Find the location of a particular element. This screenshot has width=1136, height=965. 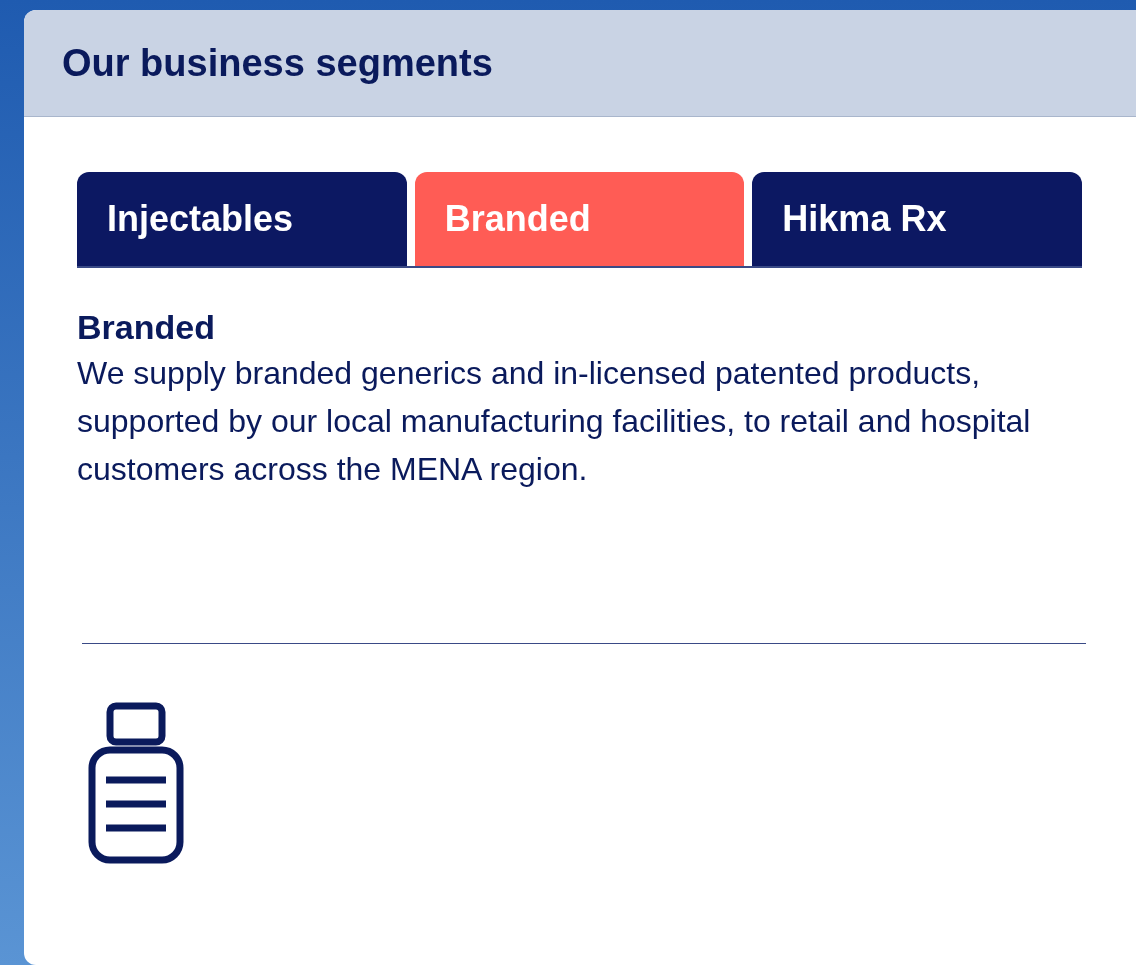

segment-tab: Injectables is located at coordinates (242, 219).